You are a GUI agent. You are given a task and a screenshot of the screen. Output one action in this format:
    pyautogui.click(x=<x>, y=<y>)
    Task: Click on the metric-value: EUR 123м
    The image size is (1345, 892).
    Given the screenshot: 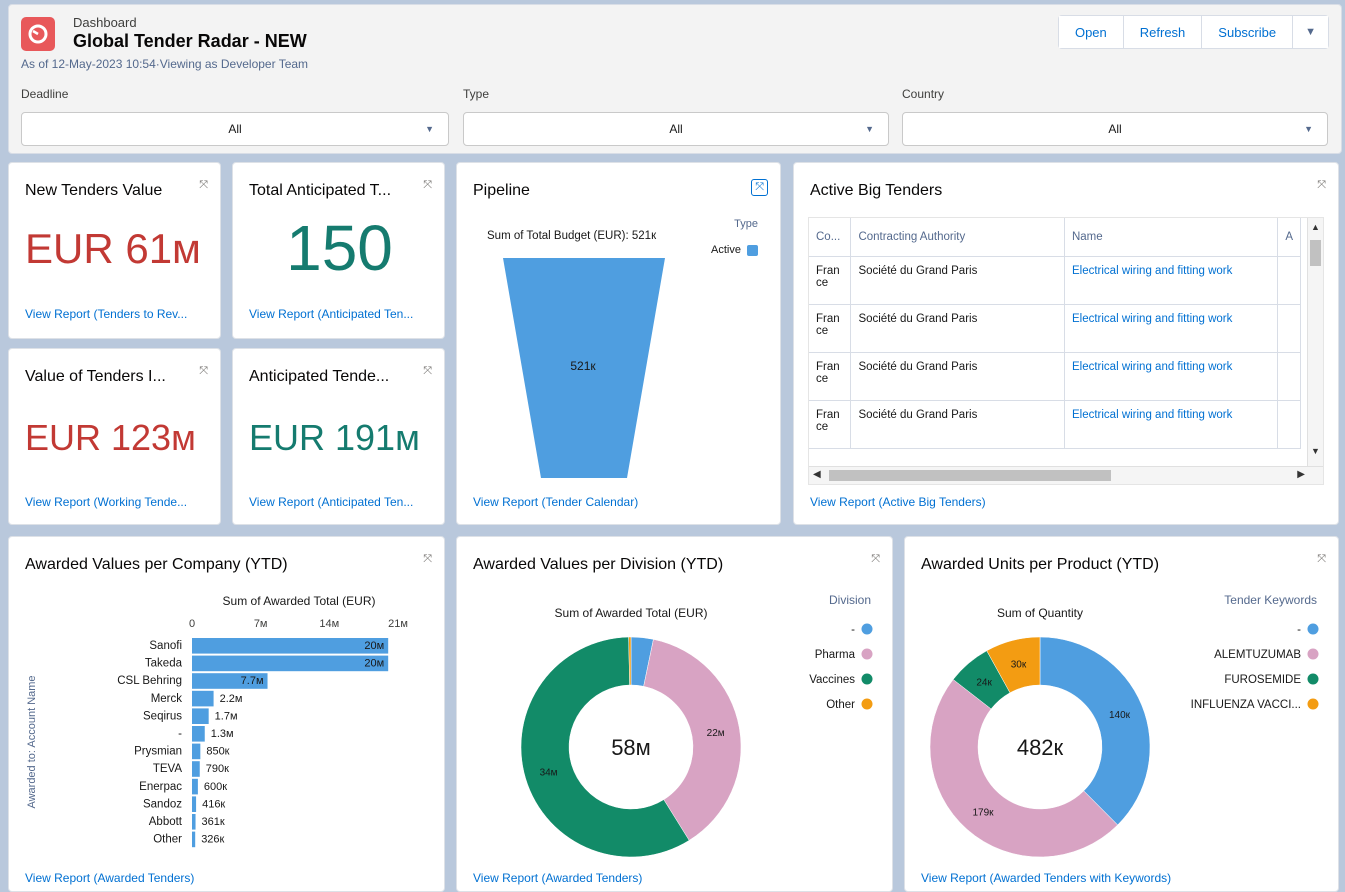 What is the action you would take?
    pyautogui.click(x=110, y=437)
    